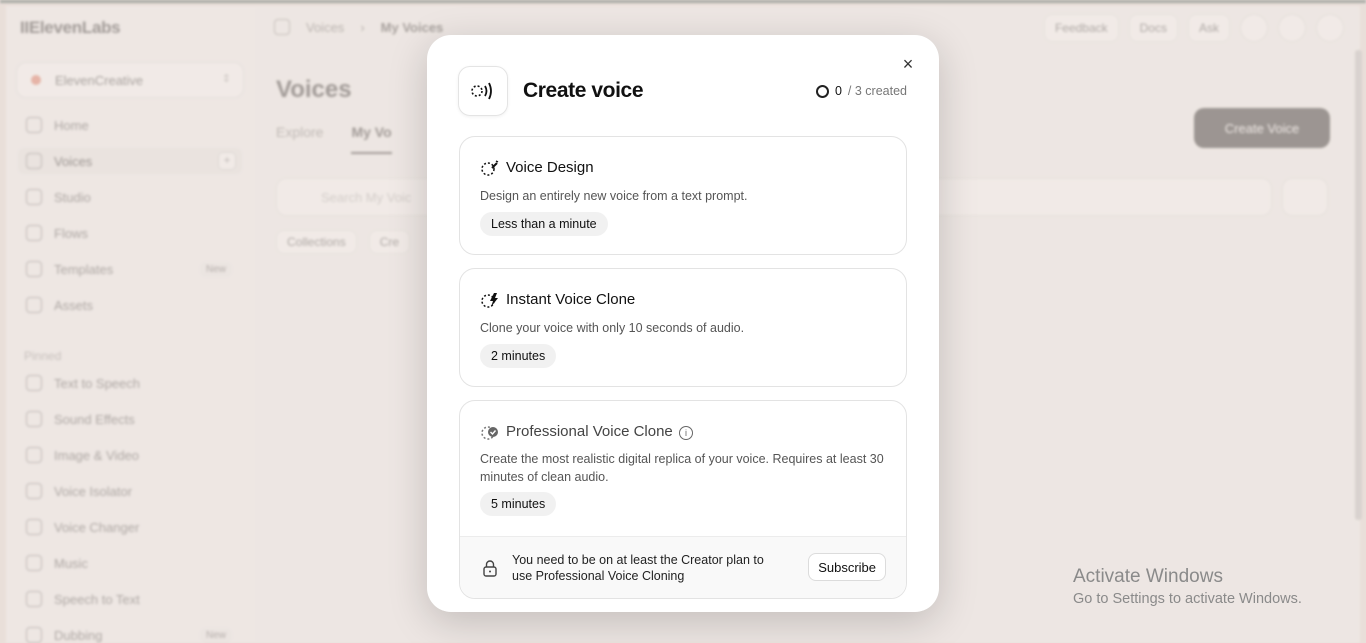 Image resolution: width=1366 pixels, height=643 pixels. Describe the element at coordinates (518, 356) in the screenshot. I see `duration-badge: 2 minutes` at that location.